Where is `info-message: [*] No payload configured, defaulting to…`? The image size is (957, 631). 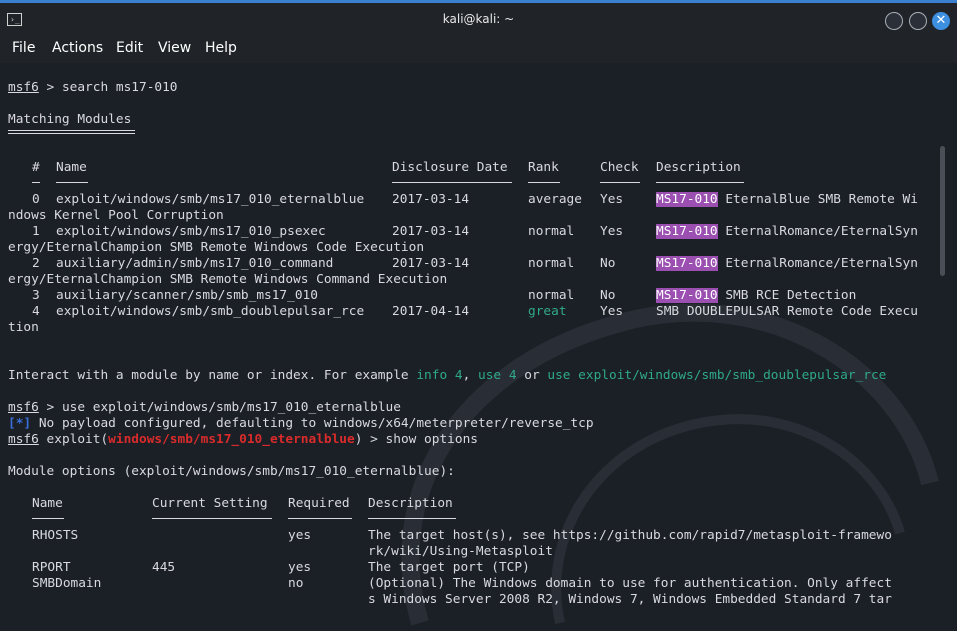
info-message: [*] No payload configured, defaulting to… is located at coordinates (301, 423).